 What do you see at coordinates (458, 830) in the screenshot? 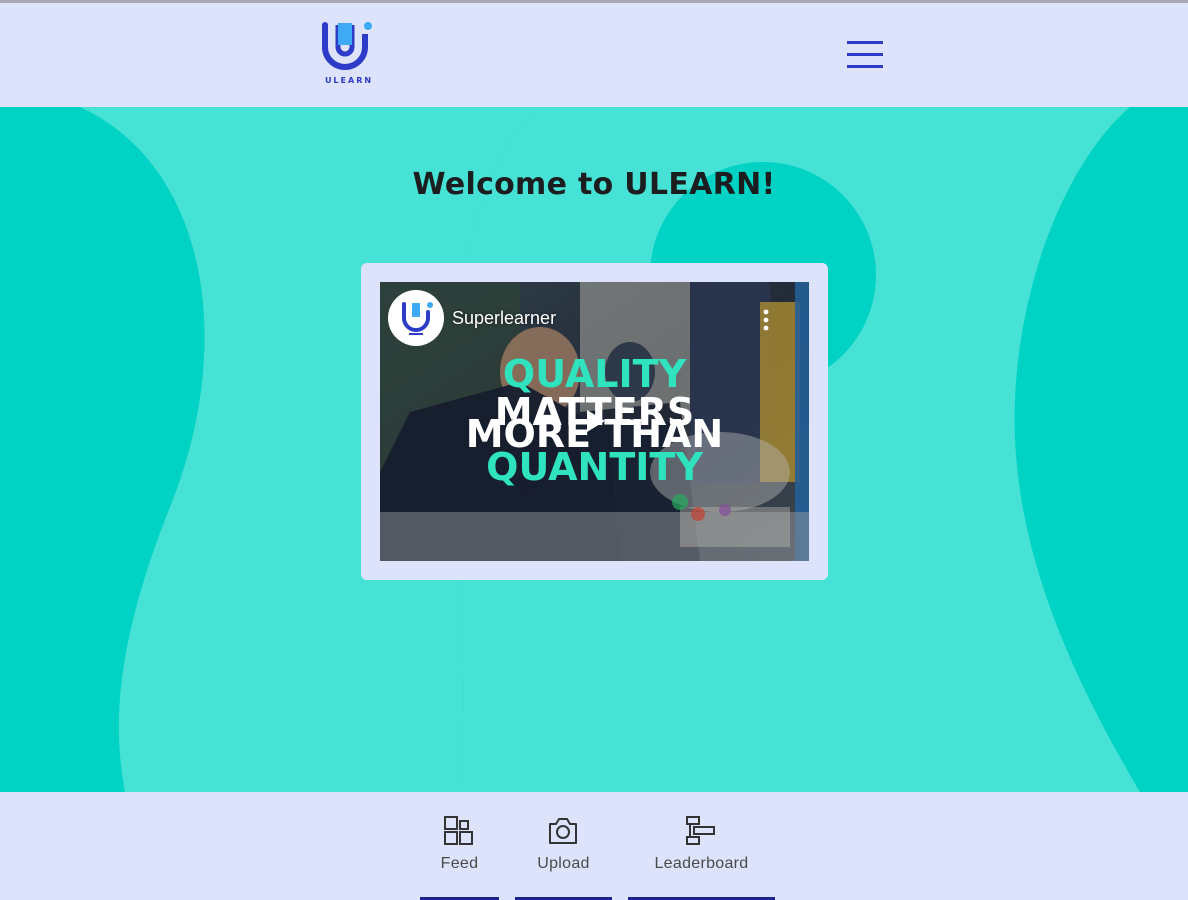
I see `feed-grid-icon` at bounding box center [458, 830].